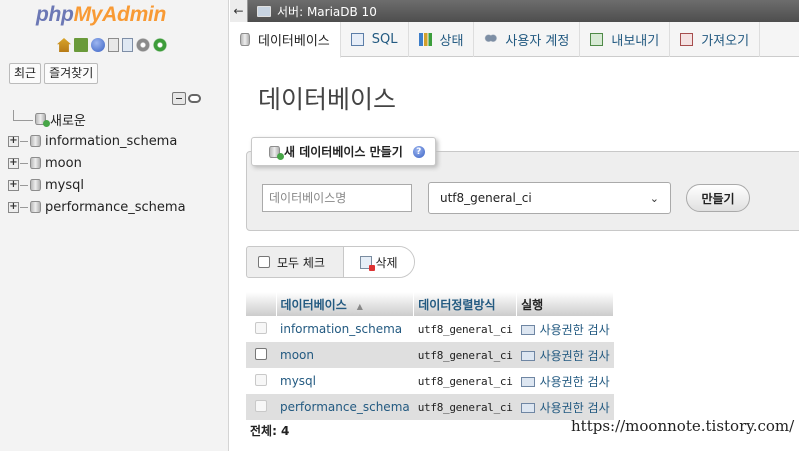 Image resolution: width=799 pixels, height=451 pixels. I want to click on tab-status: 상태, so click(442, 39).